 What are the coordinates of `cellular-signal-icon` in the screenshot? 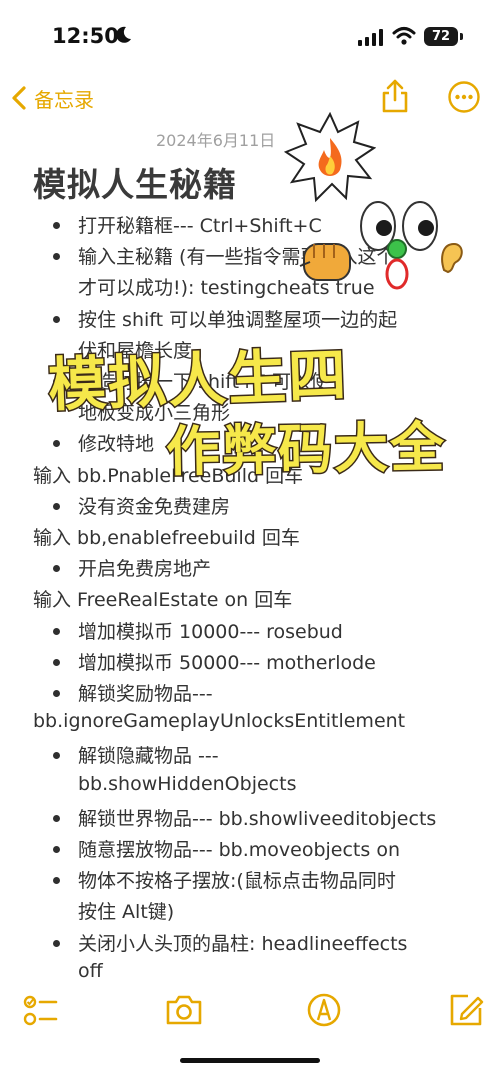 It's located at (370, 37).